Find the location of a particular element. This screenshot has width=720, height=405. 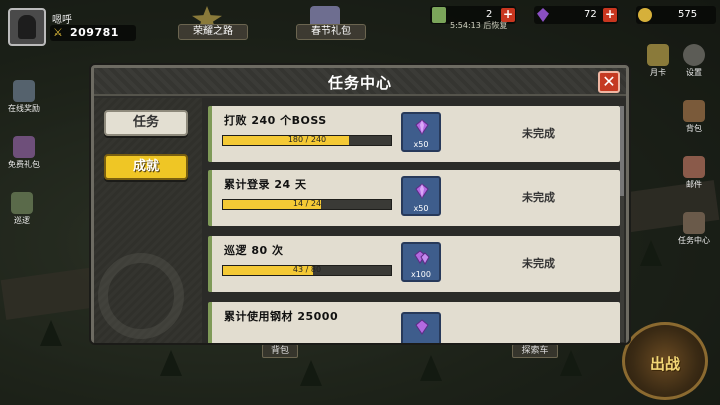

task-scroll-icon is located at coordinates (694, 223).